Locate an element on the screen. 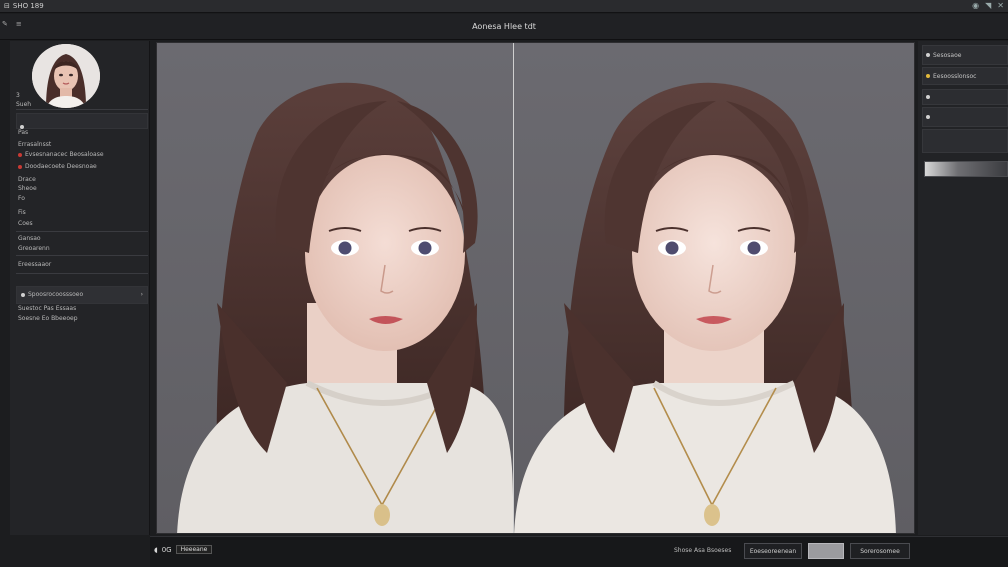 The height and width of the screenshot is (567, 1008). pin-icon: ◥ is located at coordinates (988, 5).